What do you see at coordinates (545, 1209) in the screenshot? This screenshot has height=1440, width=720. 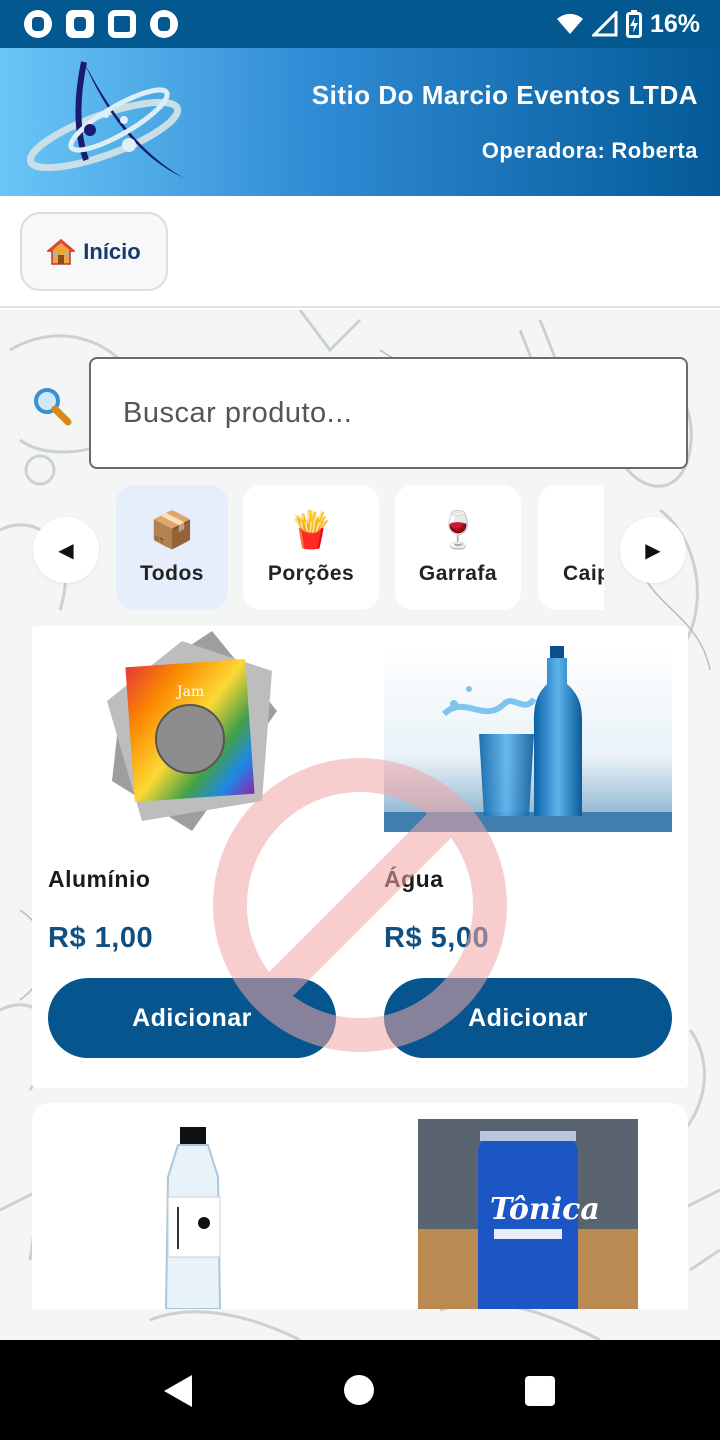 I see `svg-text: Tônica` at bounding box center [545, 1209].